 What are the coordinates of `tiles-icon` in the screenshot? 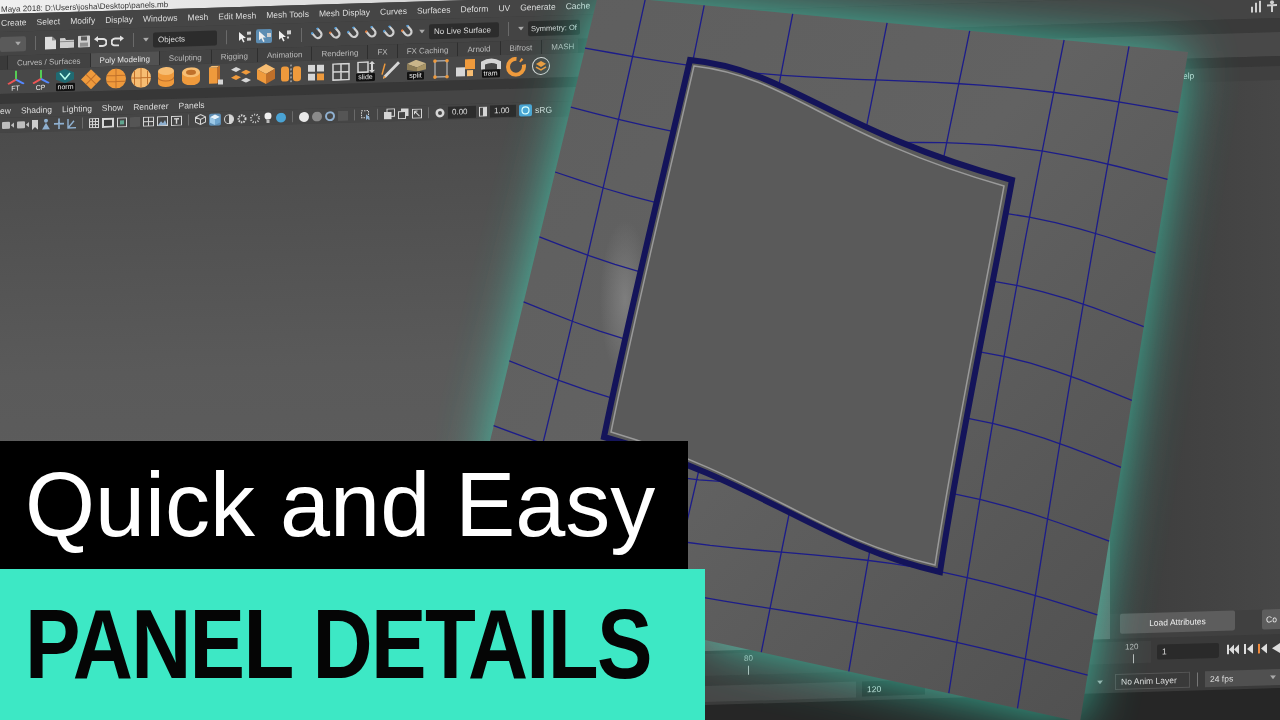 It's located at (240, 75).